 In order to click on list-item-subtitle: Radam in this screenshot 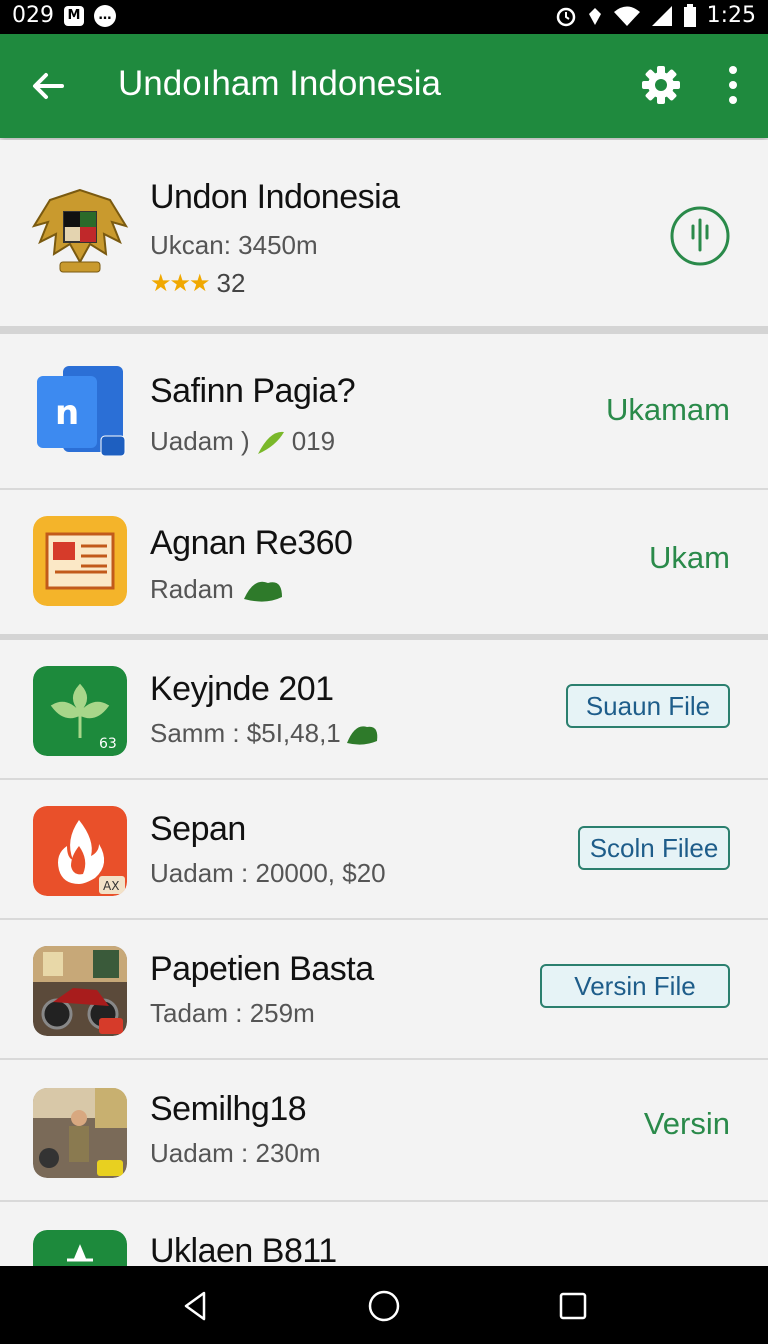, I will do `click(217, 589)`.